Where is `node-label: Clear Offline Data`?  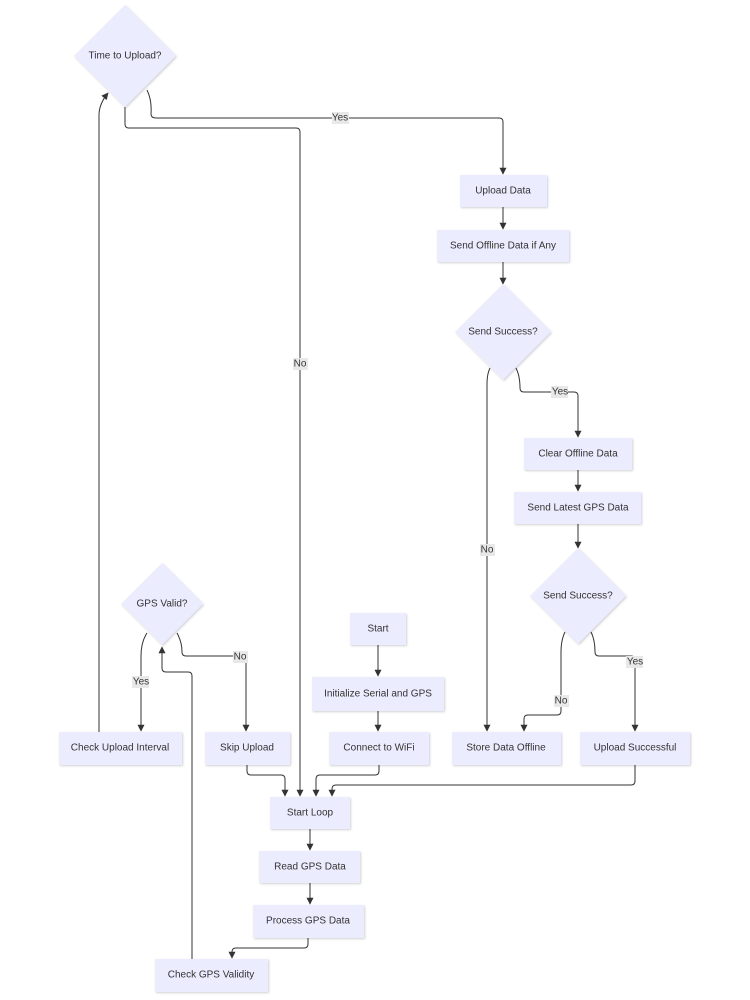
node-label: Clear Offline Data is located at coordinates (578, 454).